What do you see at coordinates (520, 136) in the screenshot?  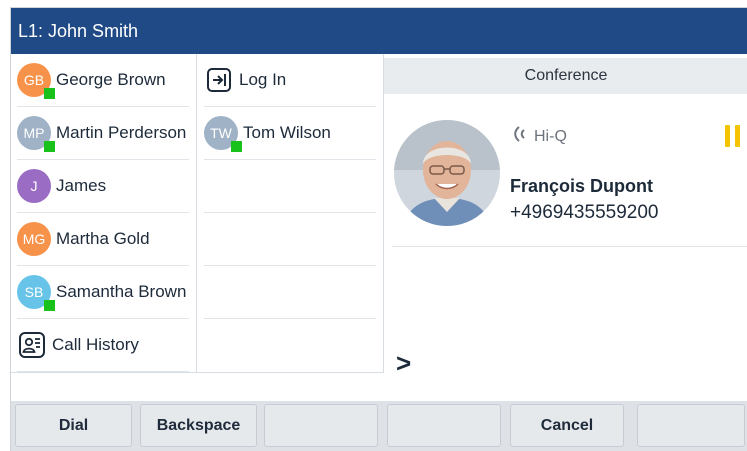 I see `hiq-icon` at bounding box center [520, 136].